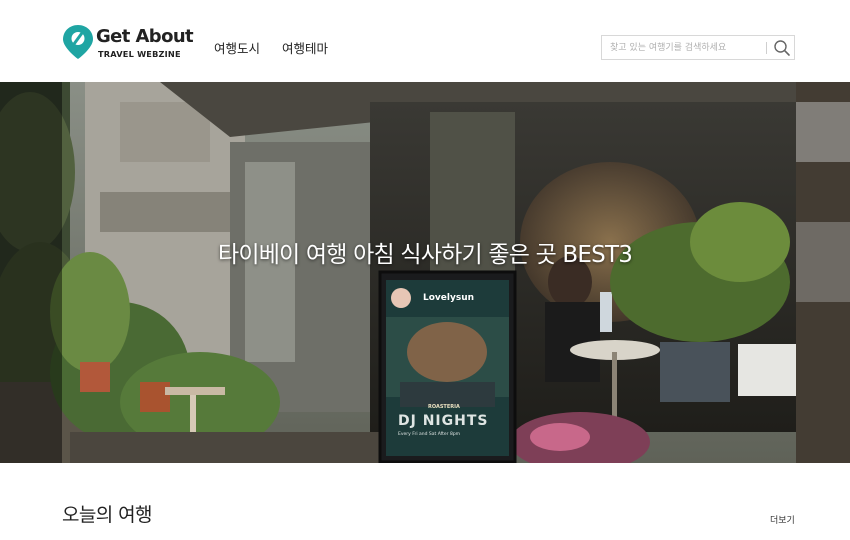  I want to click on poster-headline: DJ NIGHTS, so click(443, 421).